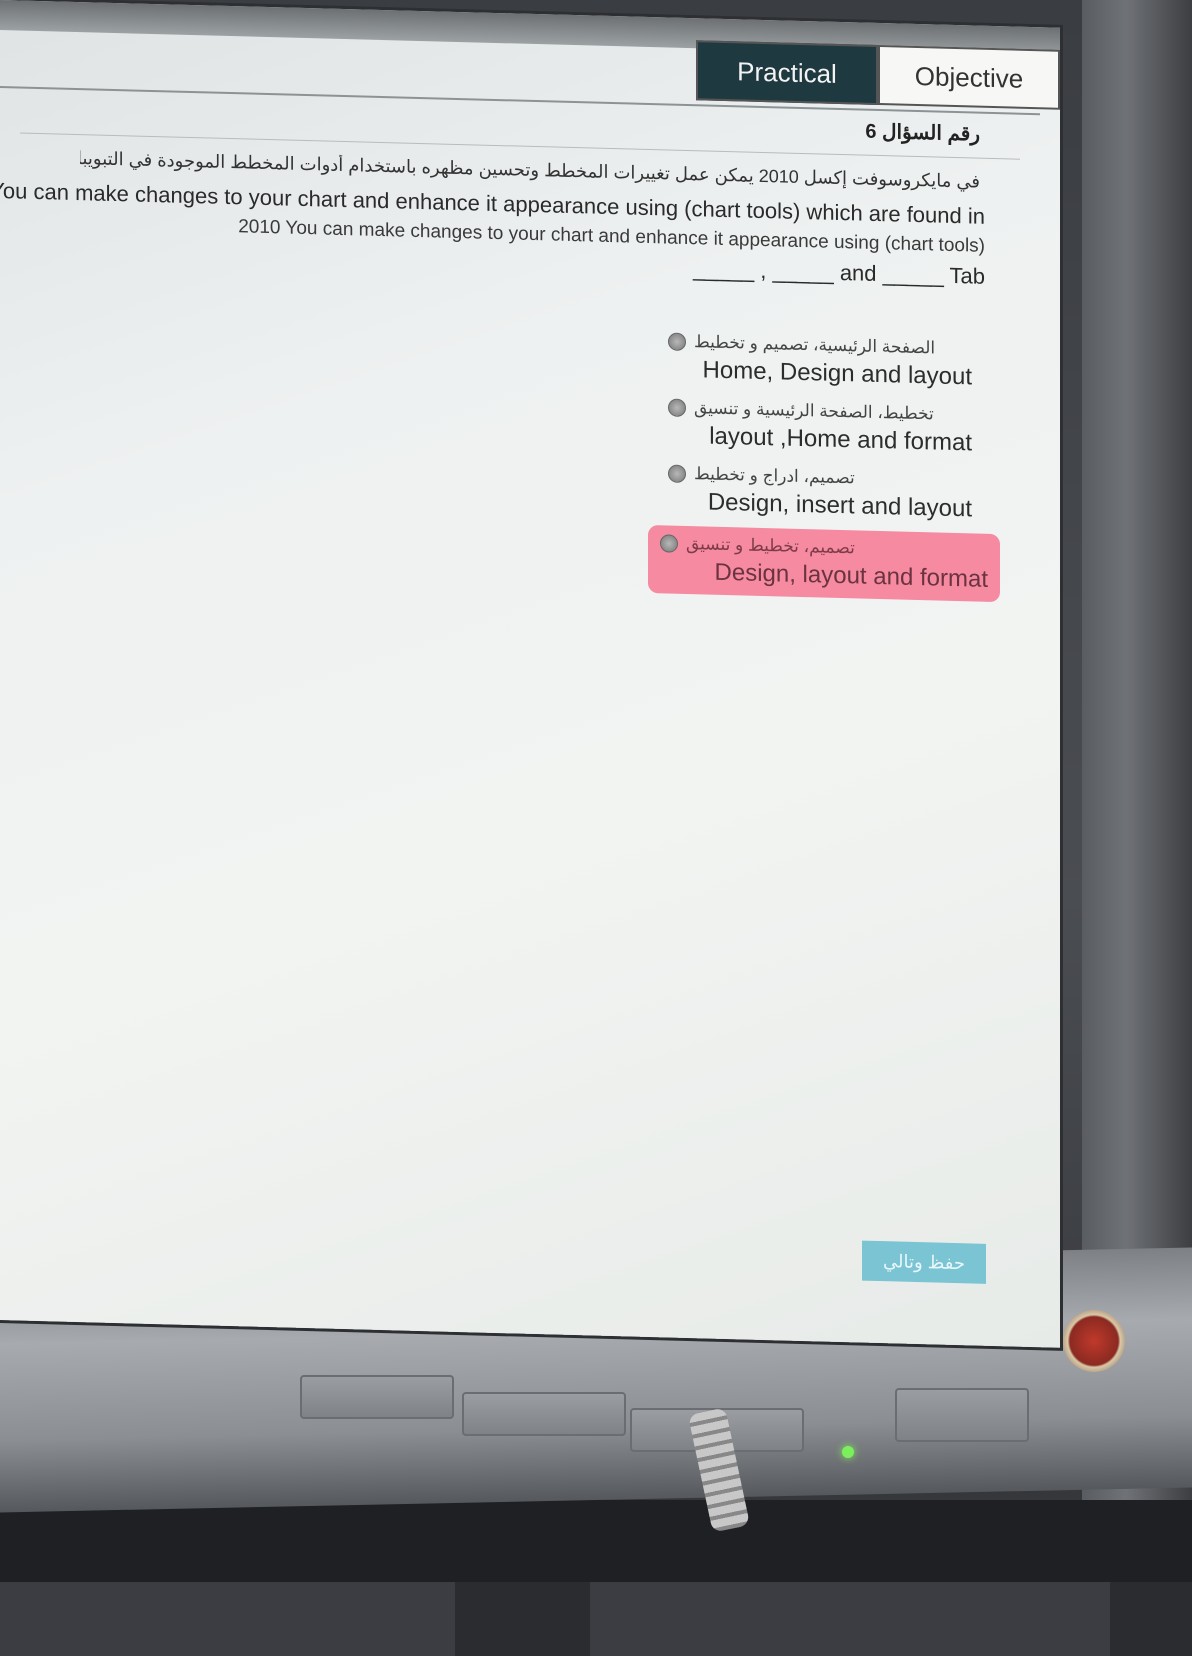 The image size is (1192, 1656). I want to click on power-led, so click(848, 1452).